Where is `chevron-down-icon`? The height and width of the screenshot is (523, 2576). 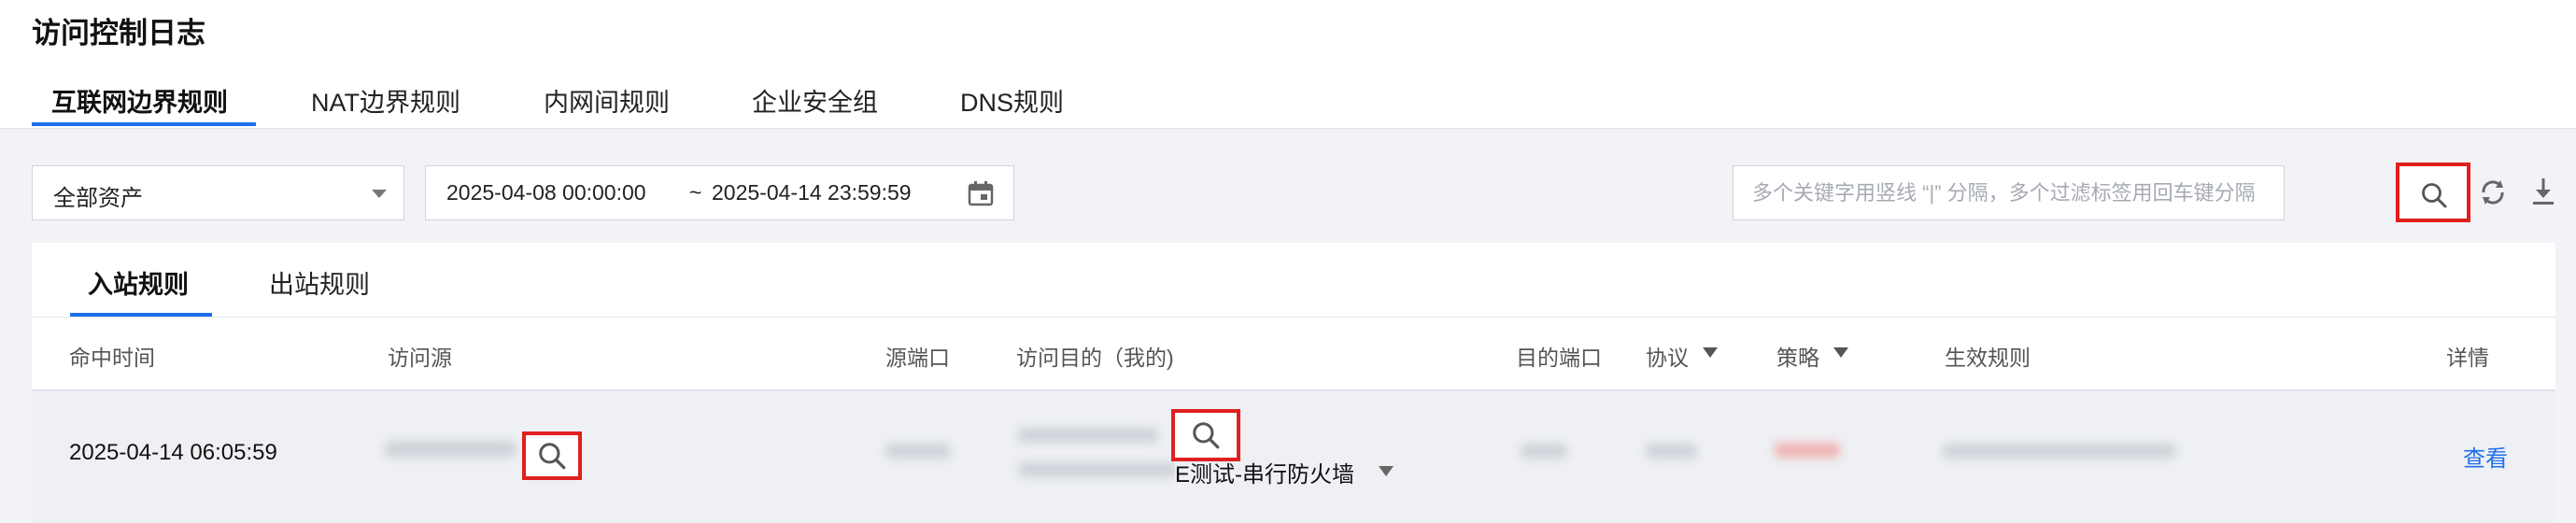 chevron-down-icon is located at coordinates (379, 194).